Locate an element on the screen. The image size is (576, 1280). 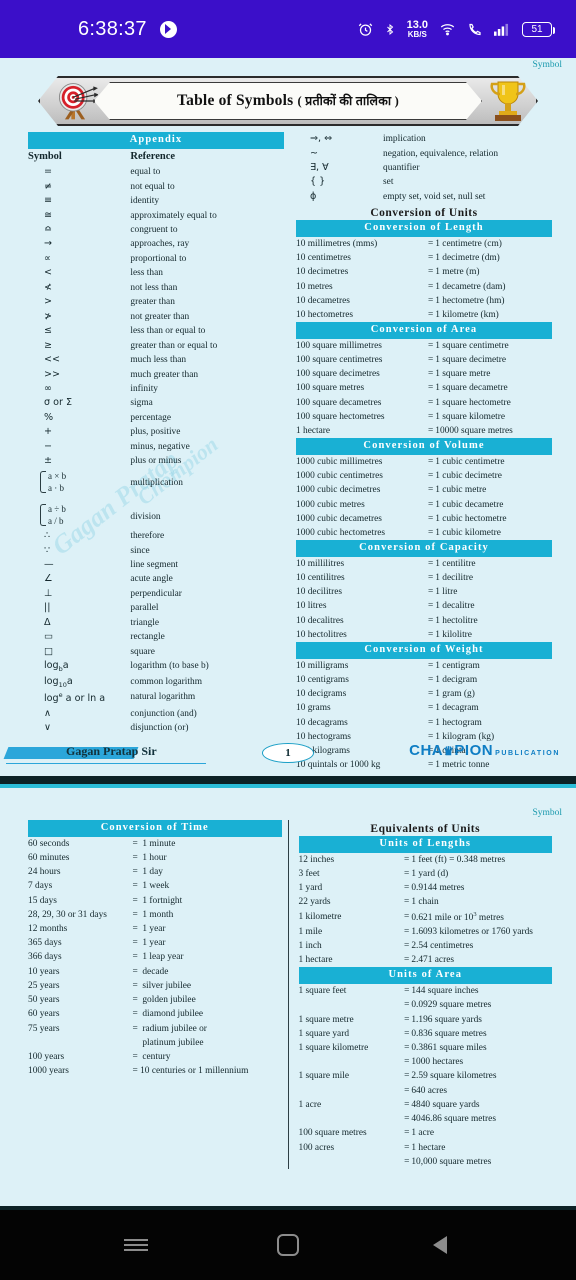
reference-cell: triangle is located at coordinates (145, 622).